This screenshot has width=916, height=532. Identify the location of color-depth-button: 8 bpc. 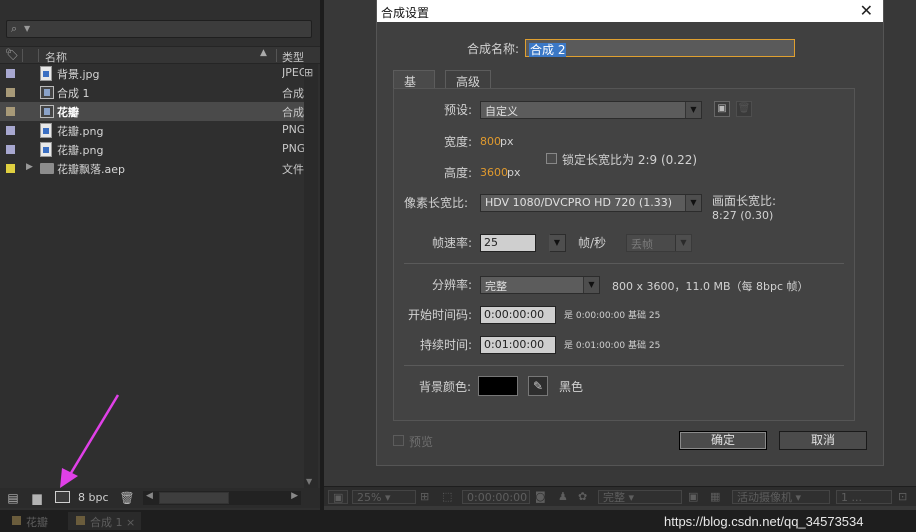
(93, 497).